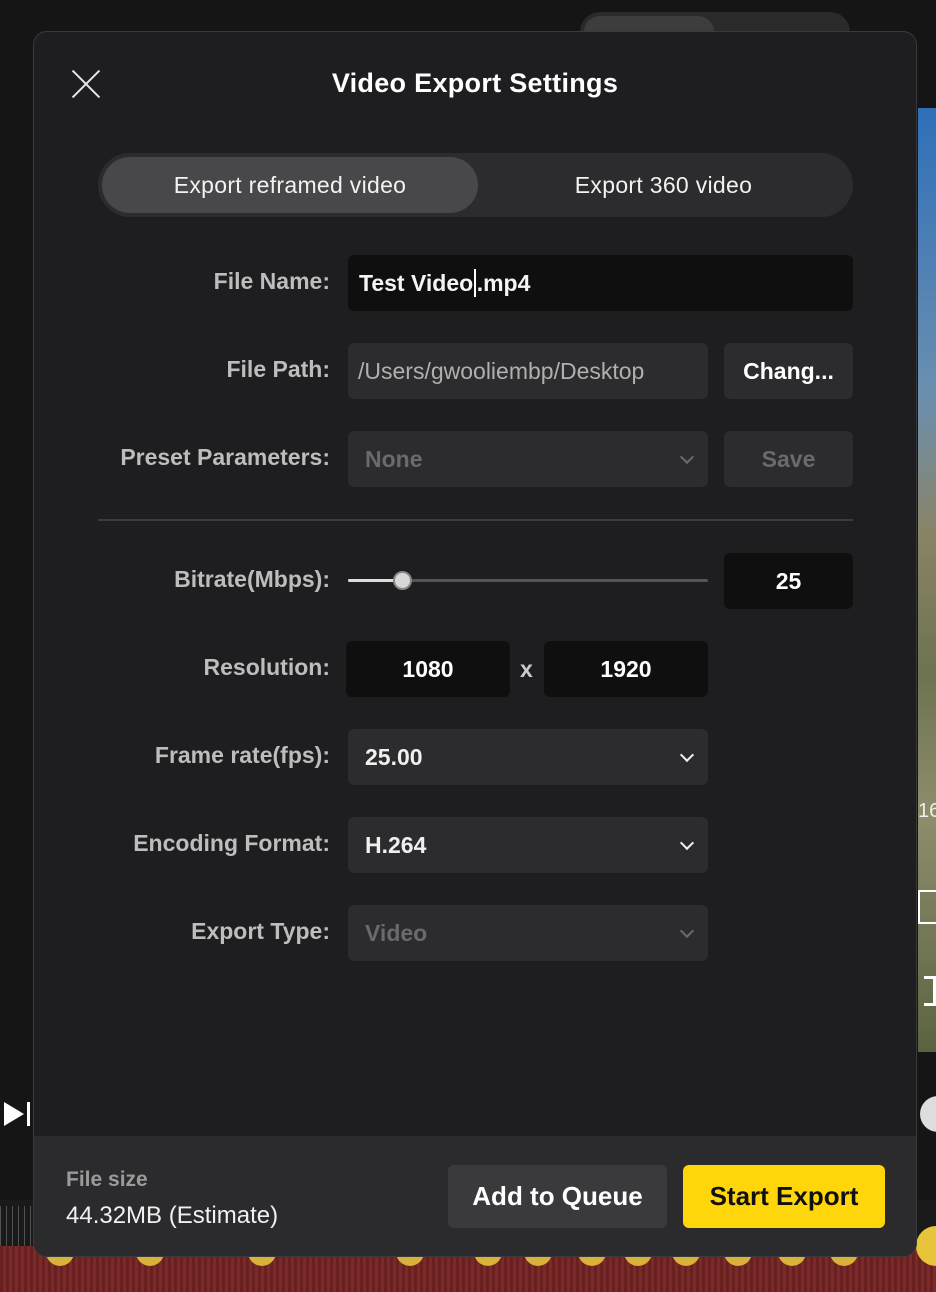 This screenshot has height=1292, width=936. I want to click on resolution-label: Resolution:, so click(267, 667).